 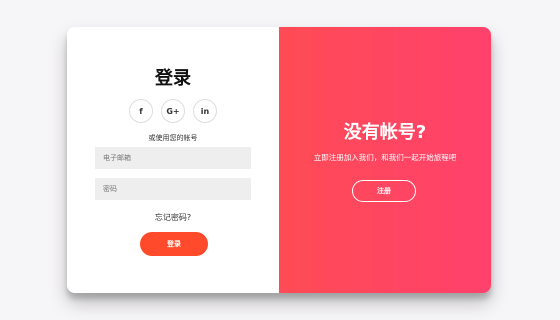 I want to click on login-button: 登录, so click(x=174, y=244).